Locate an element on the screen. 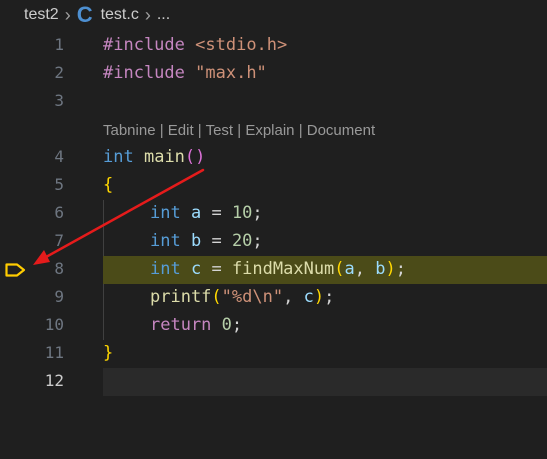 This screenshot has height=459, width=547. line-number: 5 is located at coordinates (59, 184).